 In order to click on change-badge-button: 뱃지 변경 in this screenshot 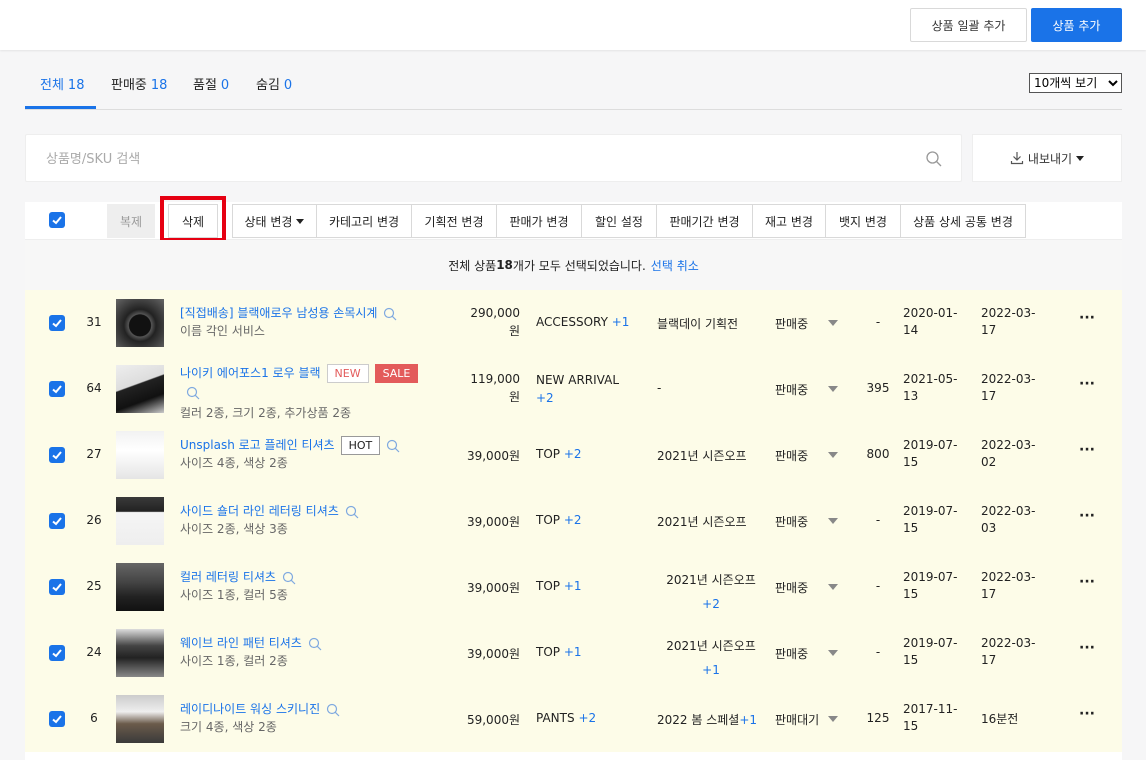, I will do `click(863, 221)`.